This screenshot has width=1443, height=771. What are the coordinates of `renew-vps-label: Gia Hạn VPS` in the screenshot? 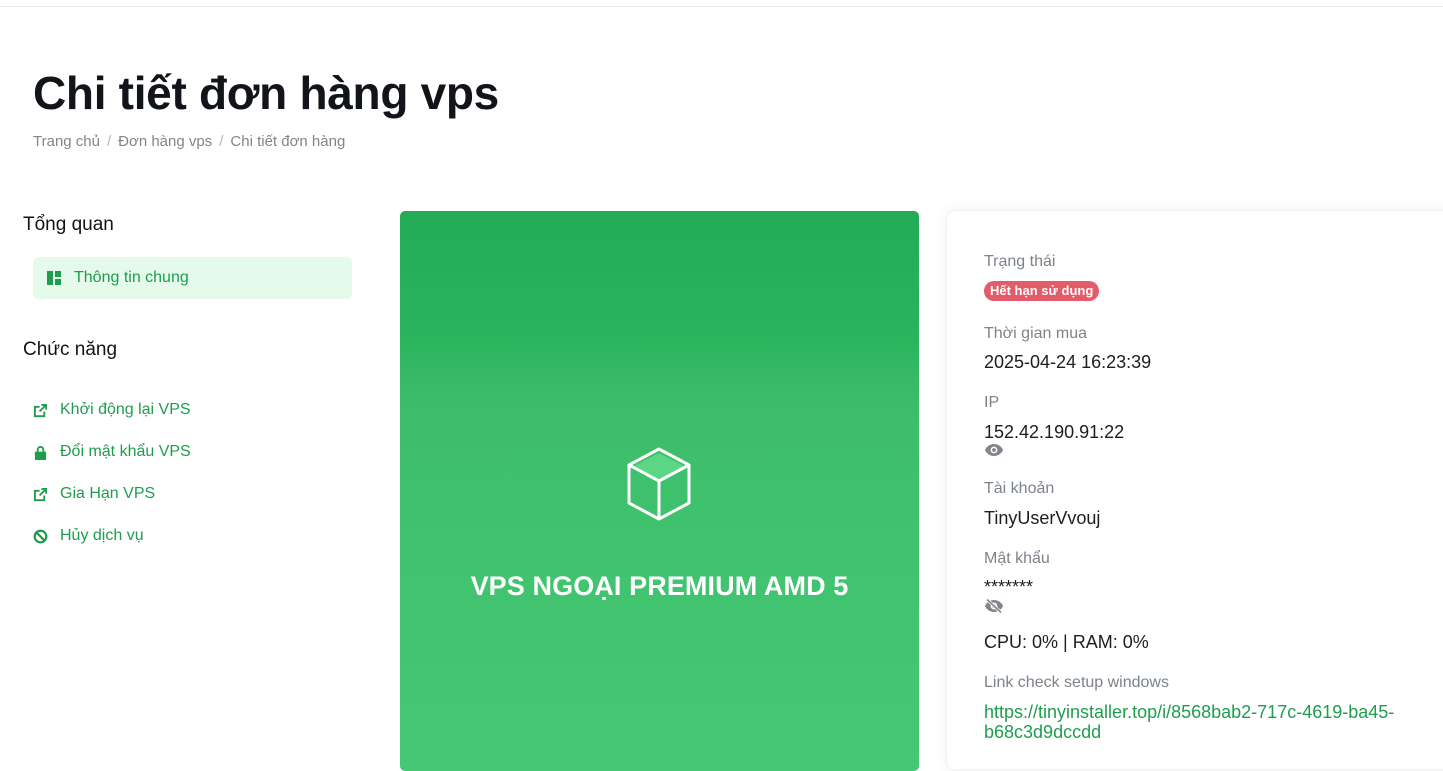 It's located at (108, 493).